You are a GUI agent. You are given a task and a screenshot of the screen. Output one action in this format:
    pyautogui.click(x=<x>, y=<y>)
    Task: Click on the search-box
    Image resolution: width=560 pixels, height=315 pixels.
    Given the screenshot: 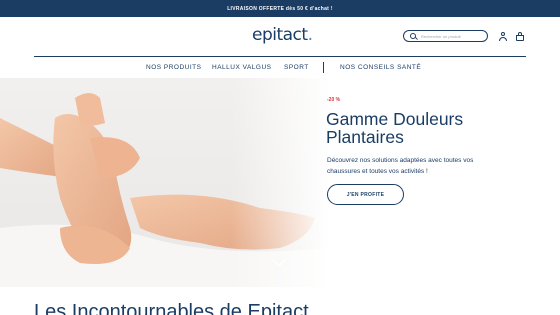 What is the action you would take?
    pyautogui.click(x=445, y=36)
    